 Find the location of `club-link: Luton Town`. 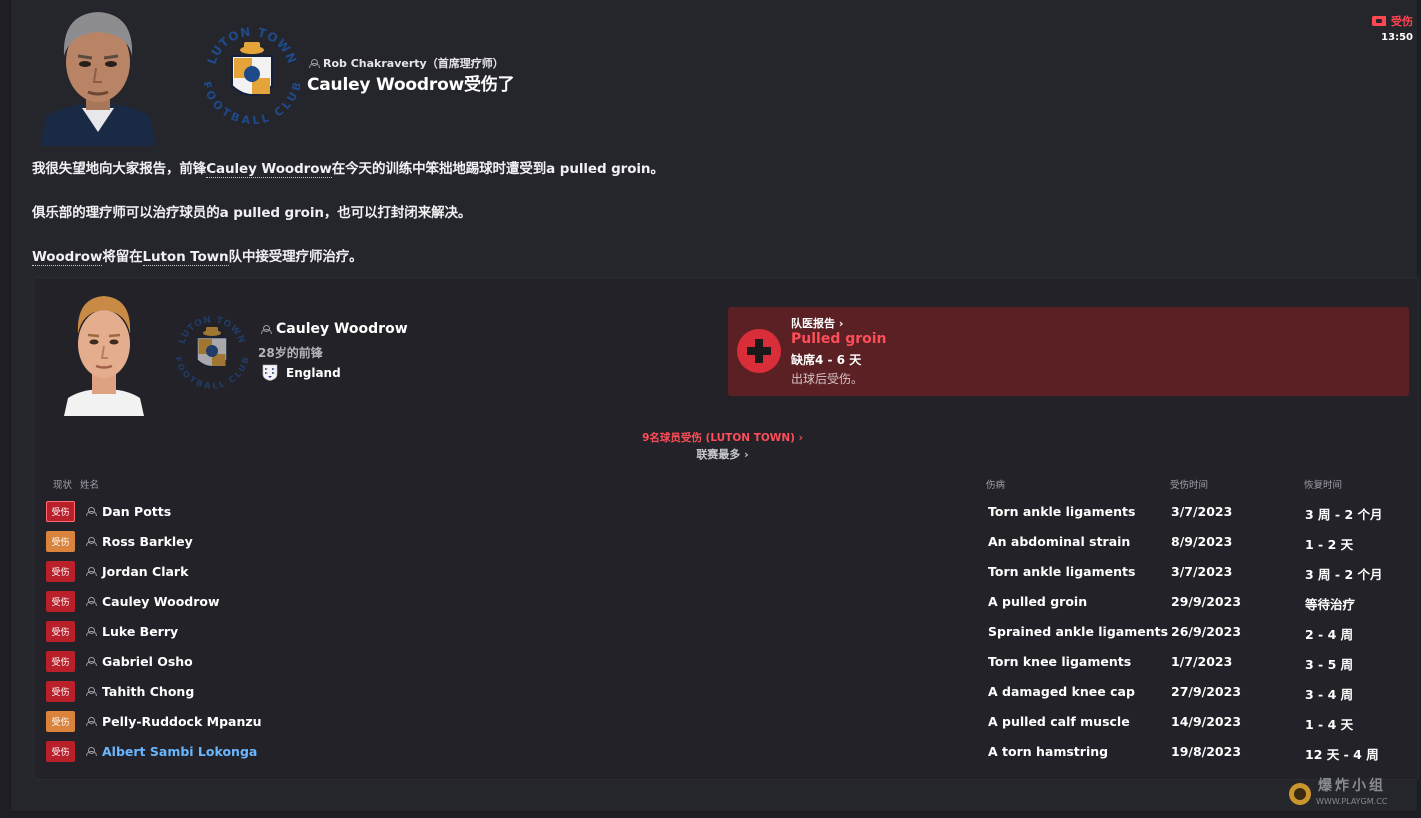

club-link: Luton Town is located at coordinates (185, 257).